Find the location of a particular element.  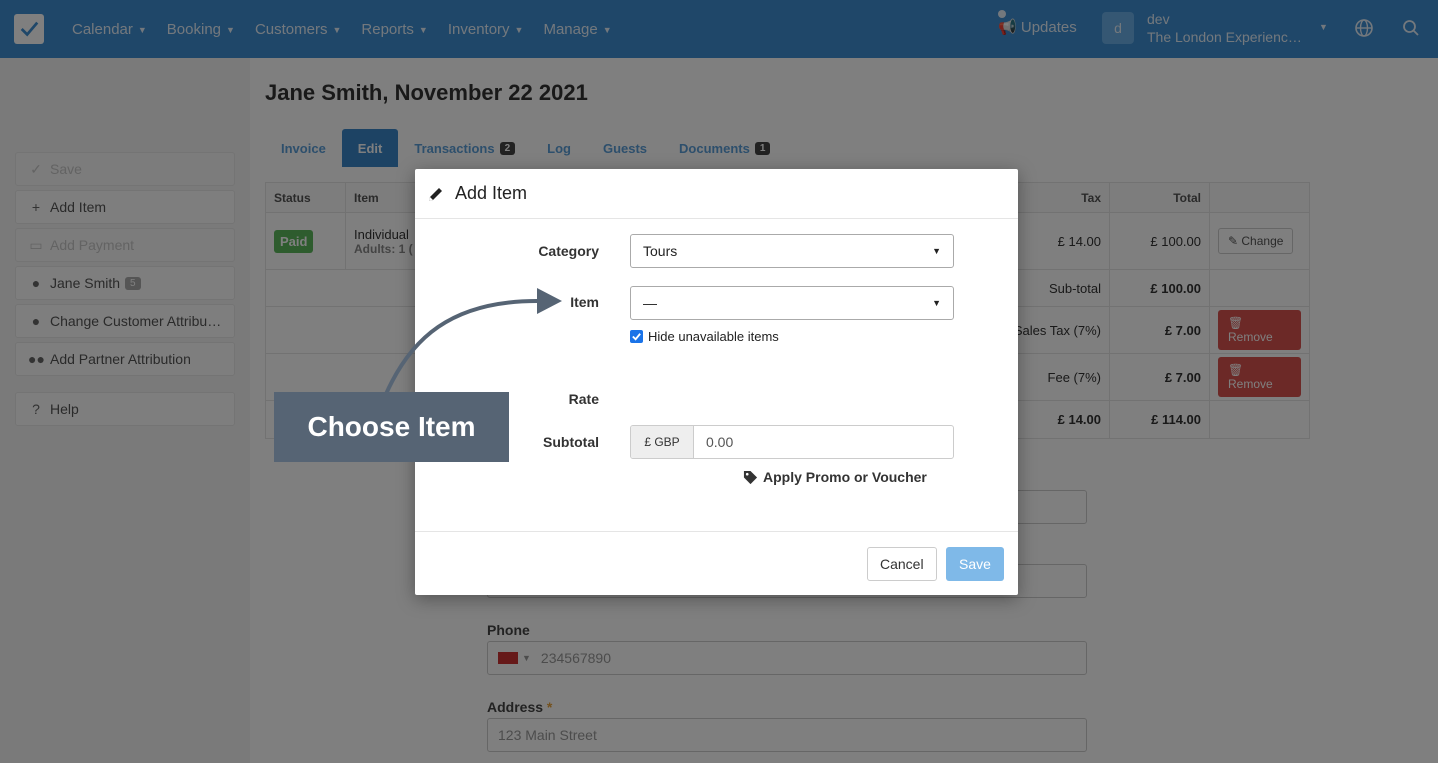

category-label: Category is located at coordinates (568, 251).